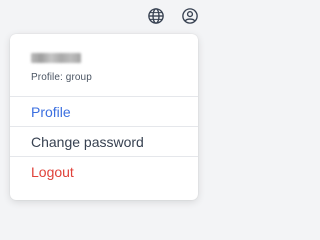  Describe the element at coordinates (173, 16) in the screenshot. I see `top-toolbar` at that location.